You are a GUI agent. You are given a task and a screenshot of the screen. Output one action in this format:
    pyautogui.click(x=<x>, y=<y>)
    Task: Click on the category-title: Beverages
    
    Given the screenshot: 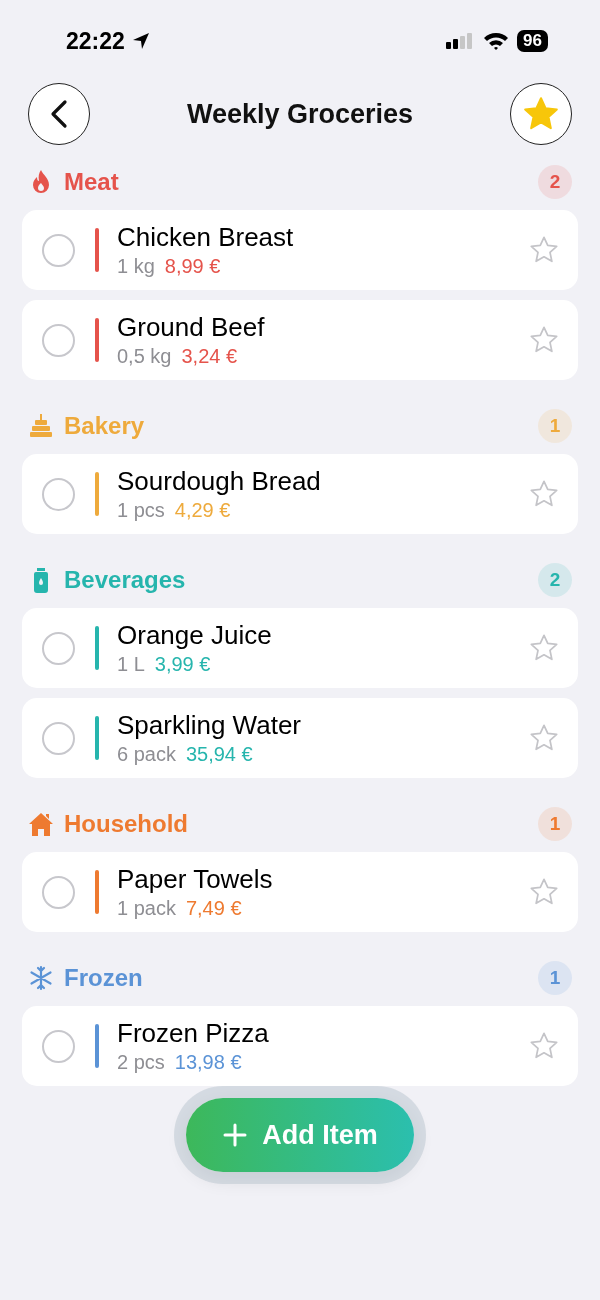 What is the action you would take?
    pyautogui.click(x=125, y=580)
    